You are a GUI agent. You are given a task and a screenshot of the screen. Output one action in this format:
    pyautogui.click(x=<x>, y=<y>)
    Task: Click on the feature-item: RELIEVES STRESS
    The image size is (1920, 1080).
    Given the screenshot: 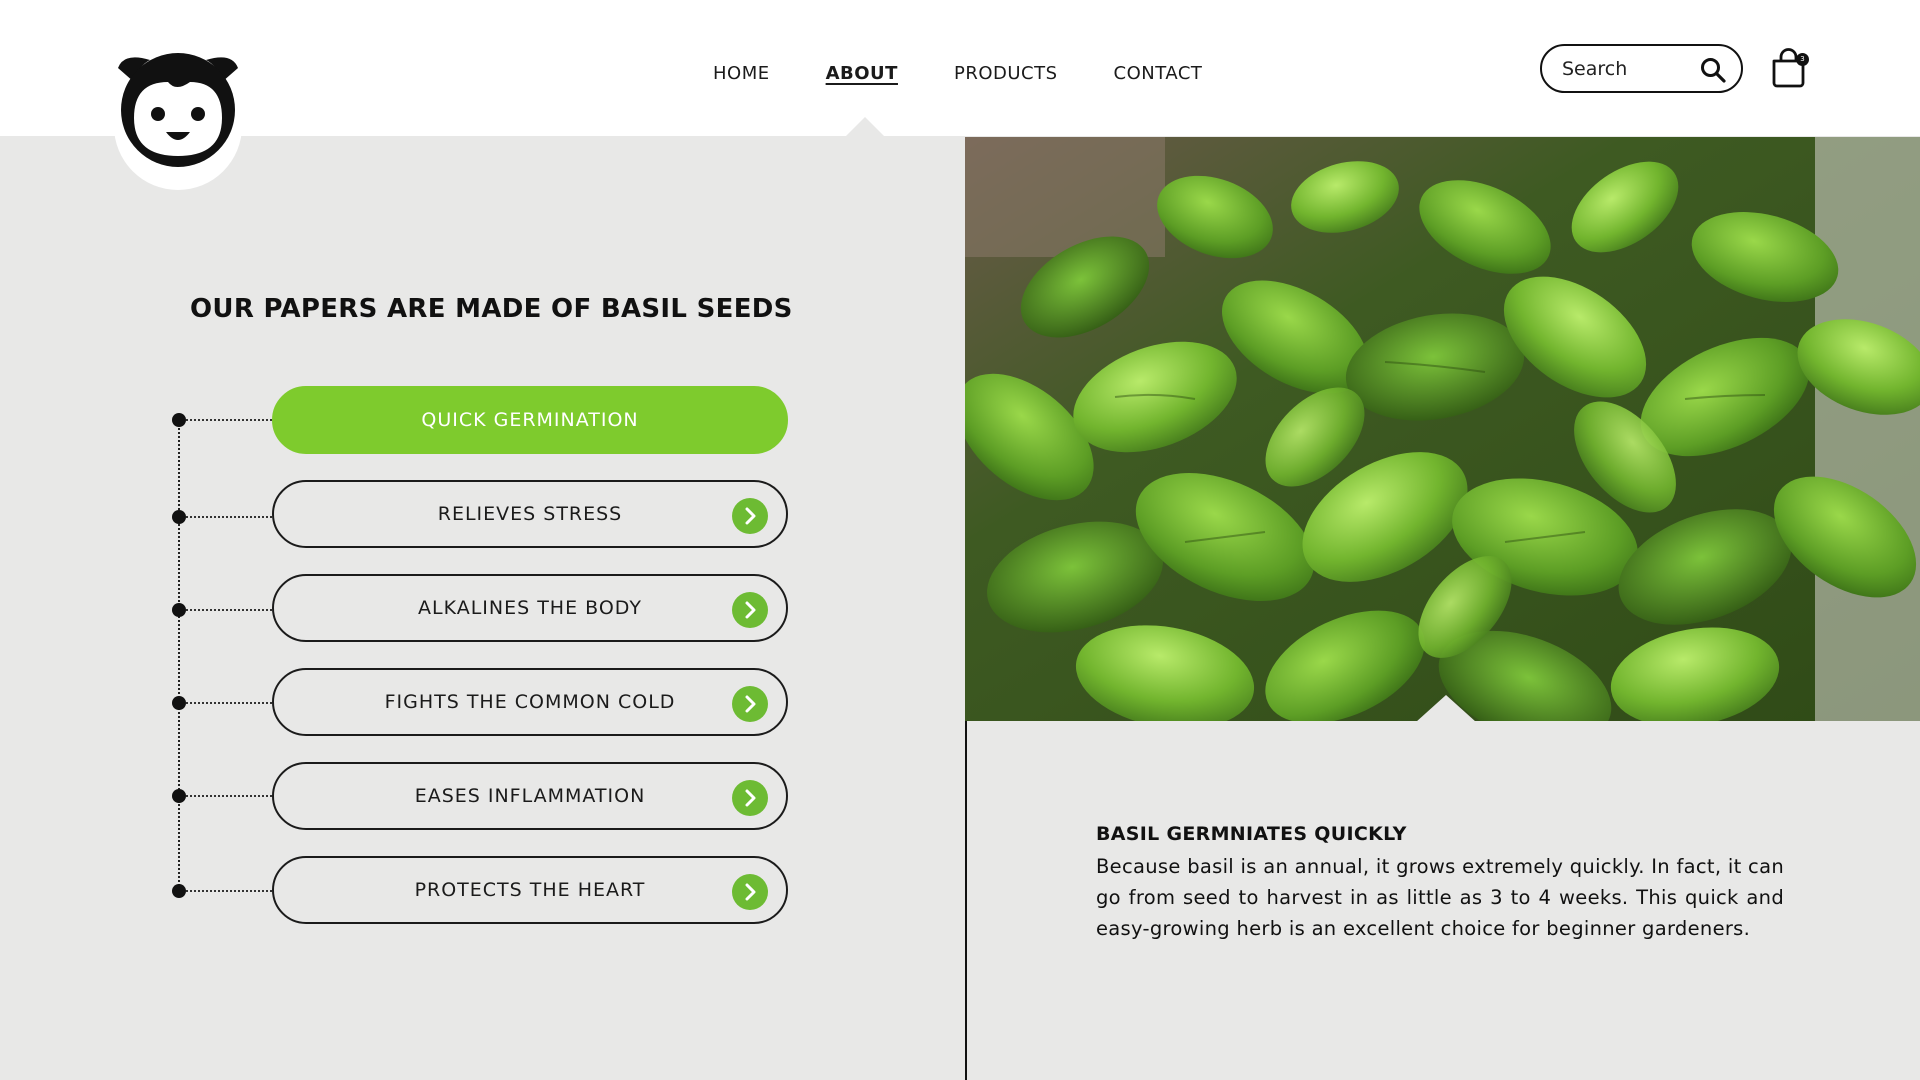 What is the action you would take?
    pyautogui.click(x=482, y=514)
    